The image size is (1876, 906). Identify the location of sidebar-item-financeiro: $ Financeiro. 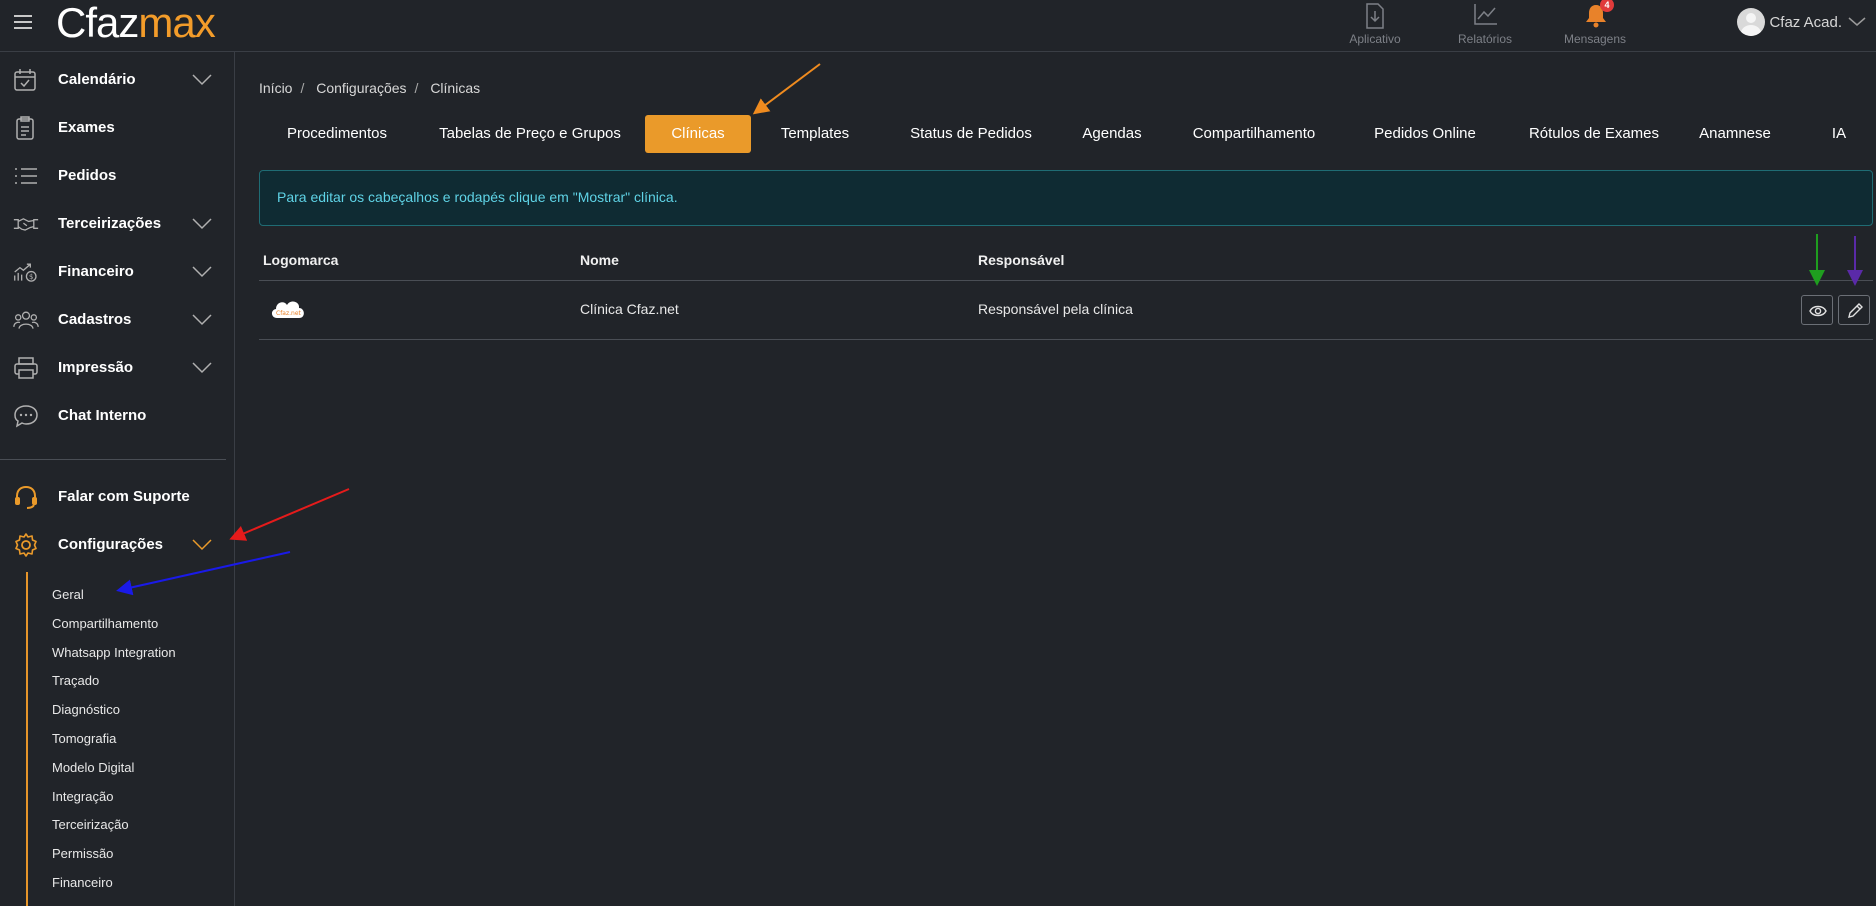
(117, 272).